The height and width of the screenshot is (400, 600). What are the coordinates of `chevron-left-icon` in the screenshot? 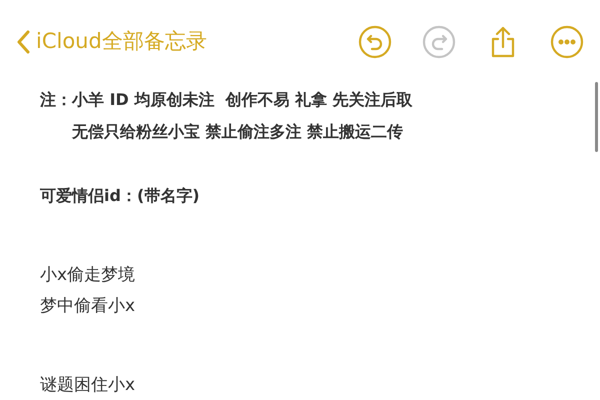 It's located at (23, 42).